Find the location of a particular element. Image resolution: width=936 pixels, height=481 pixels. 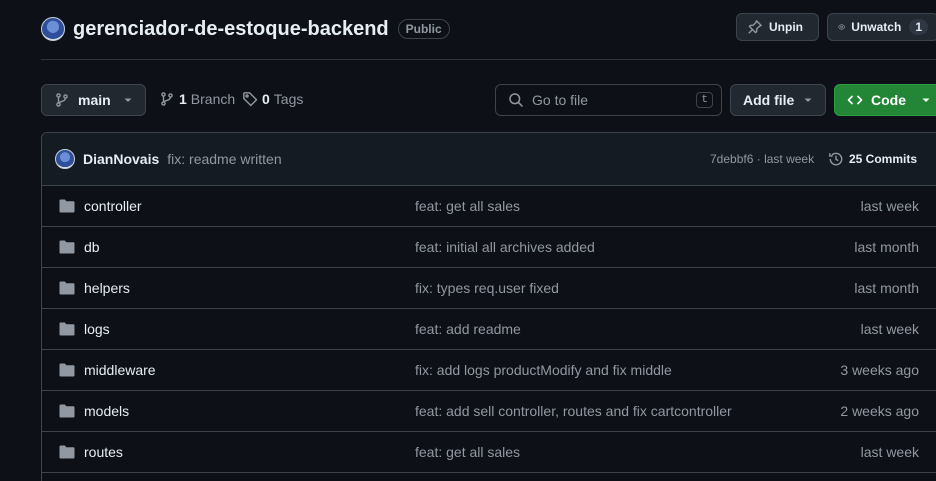

tags-link: 0 Tags is located at coordinates (272, 99).